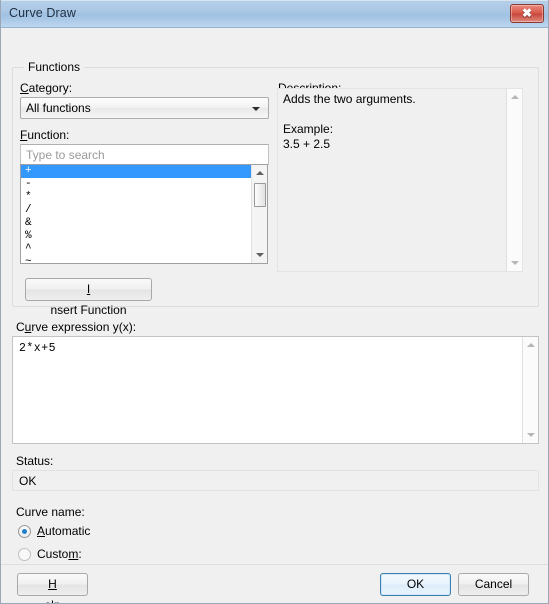 The width and height of the screenshot is (549, 604). What do you see at coordinates (84, 327) in the screenshot?
I see `expression-label-rest: rve expression y(x):` at bounding box center [84, 327].